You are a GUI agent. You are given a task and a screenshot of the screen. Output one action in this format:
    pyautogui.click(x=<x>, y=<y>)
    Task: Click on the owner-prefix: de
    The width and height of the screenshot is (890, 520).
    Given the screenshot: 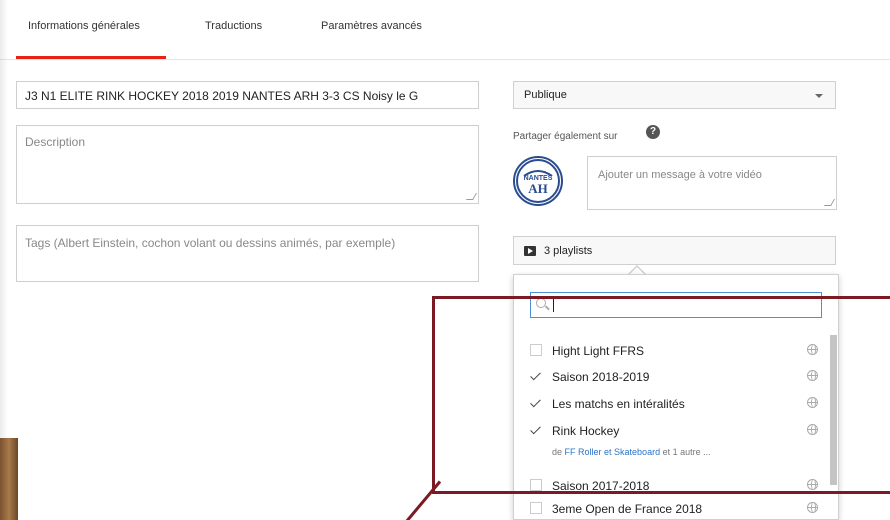 What is the action you would take?
    pyautogui.click(x=557, y=452)
    